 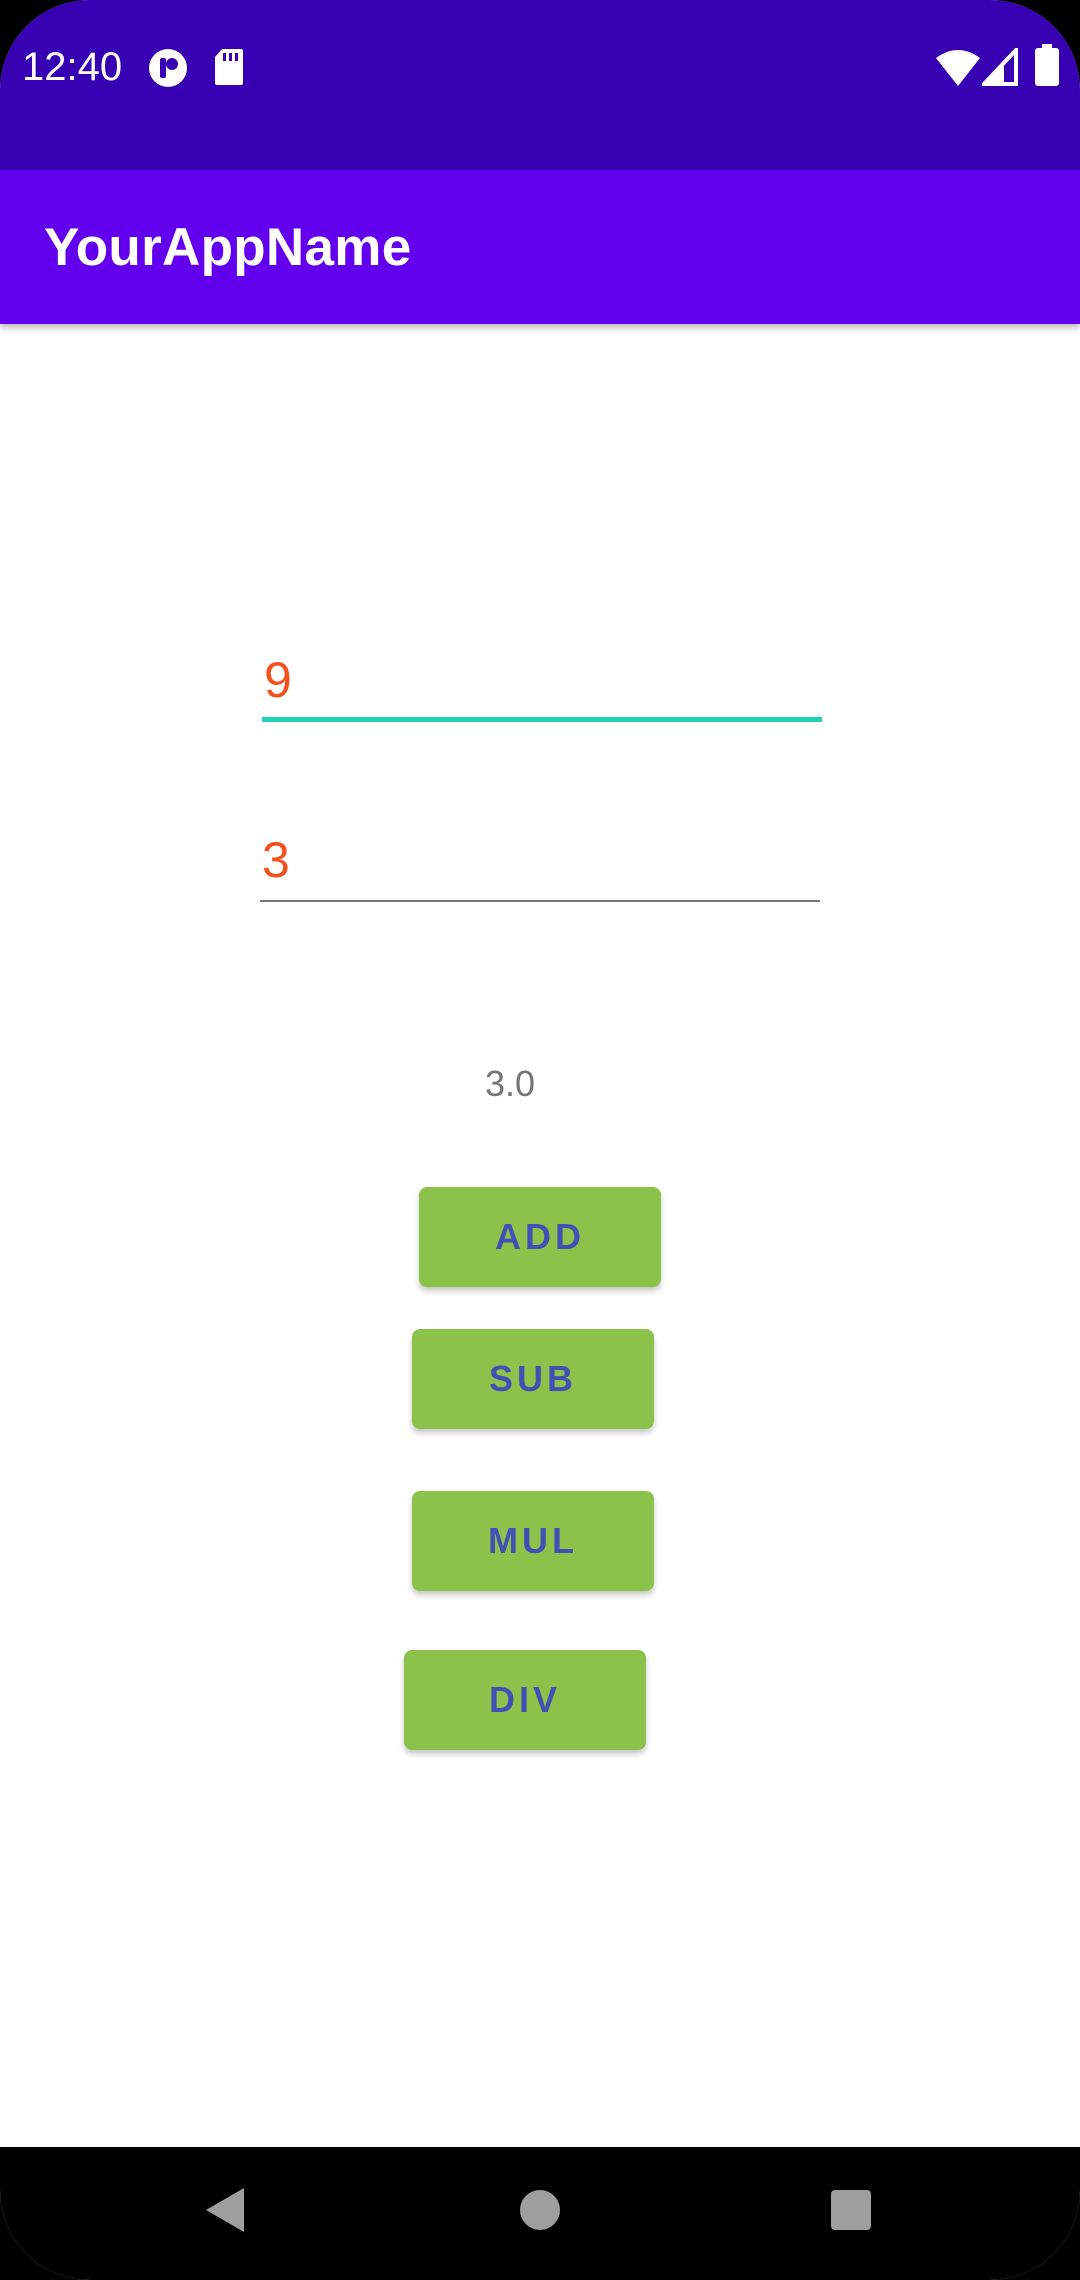 I want to click on cellular-signal-icon, so click(x=998, y=67).